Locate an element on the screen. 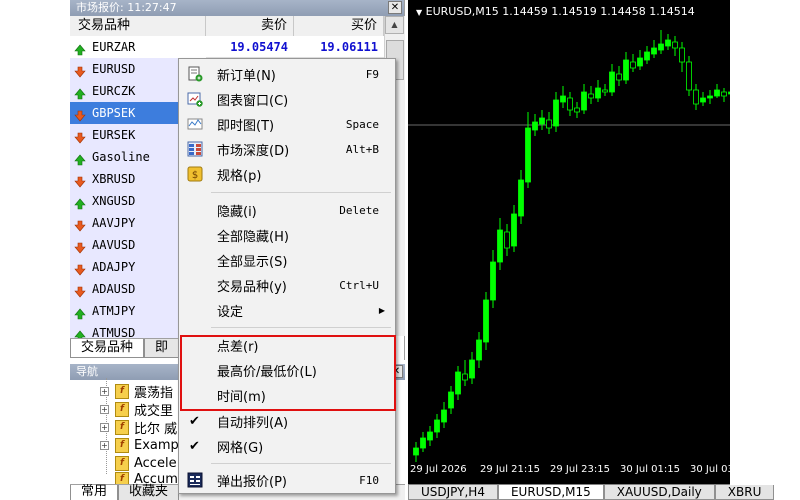 This screenshot has width=800, height=500. menu-item-label: 自动排列(A) is located at coordinates (253, 423).